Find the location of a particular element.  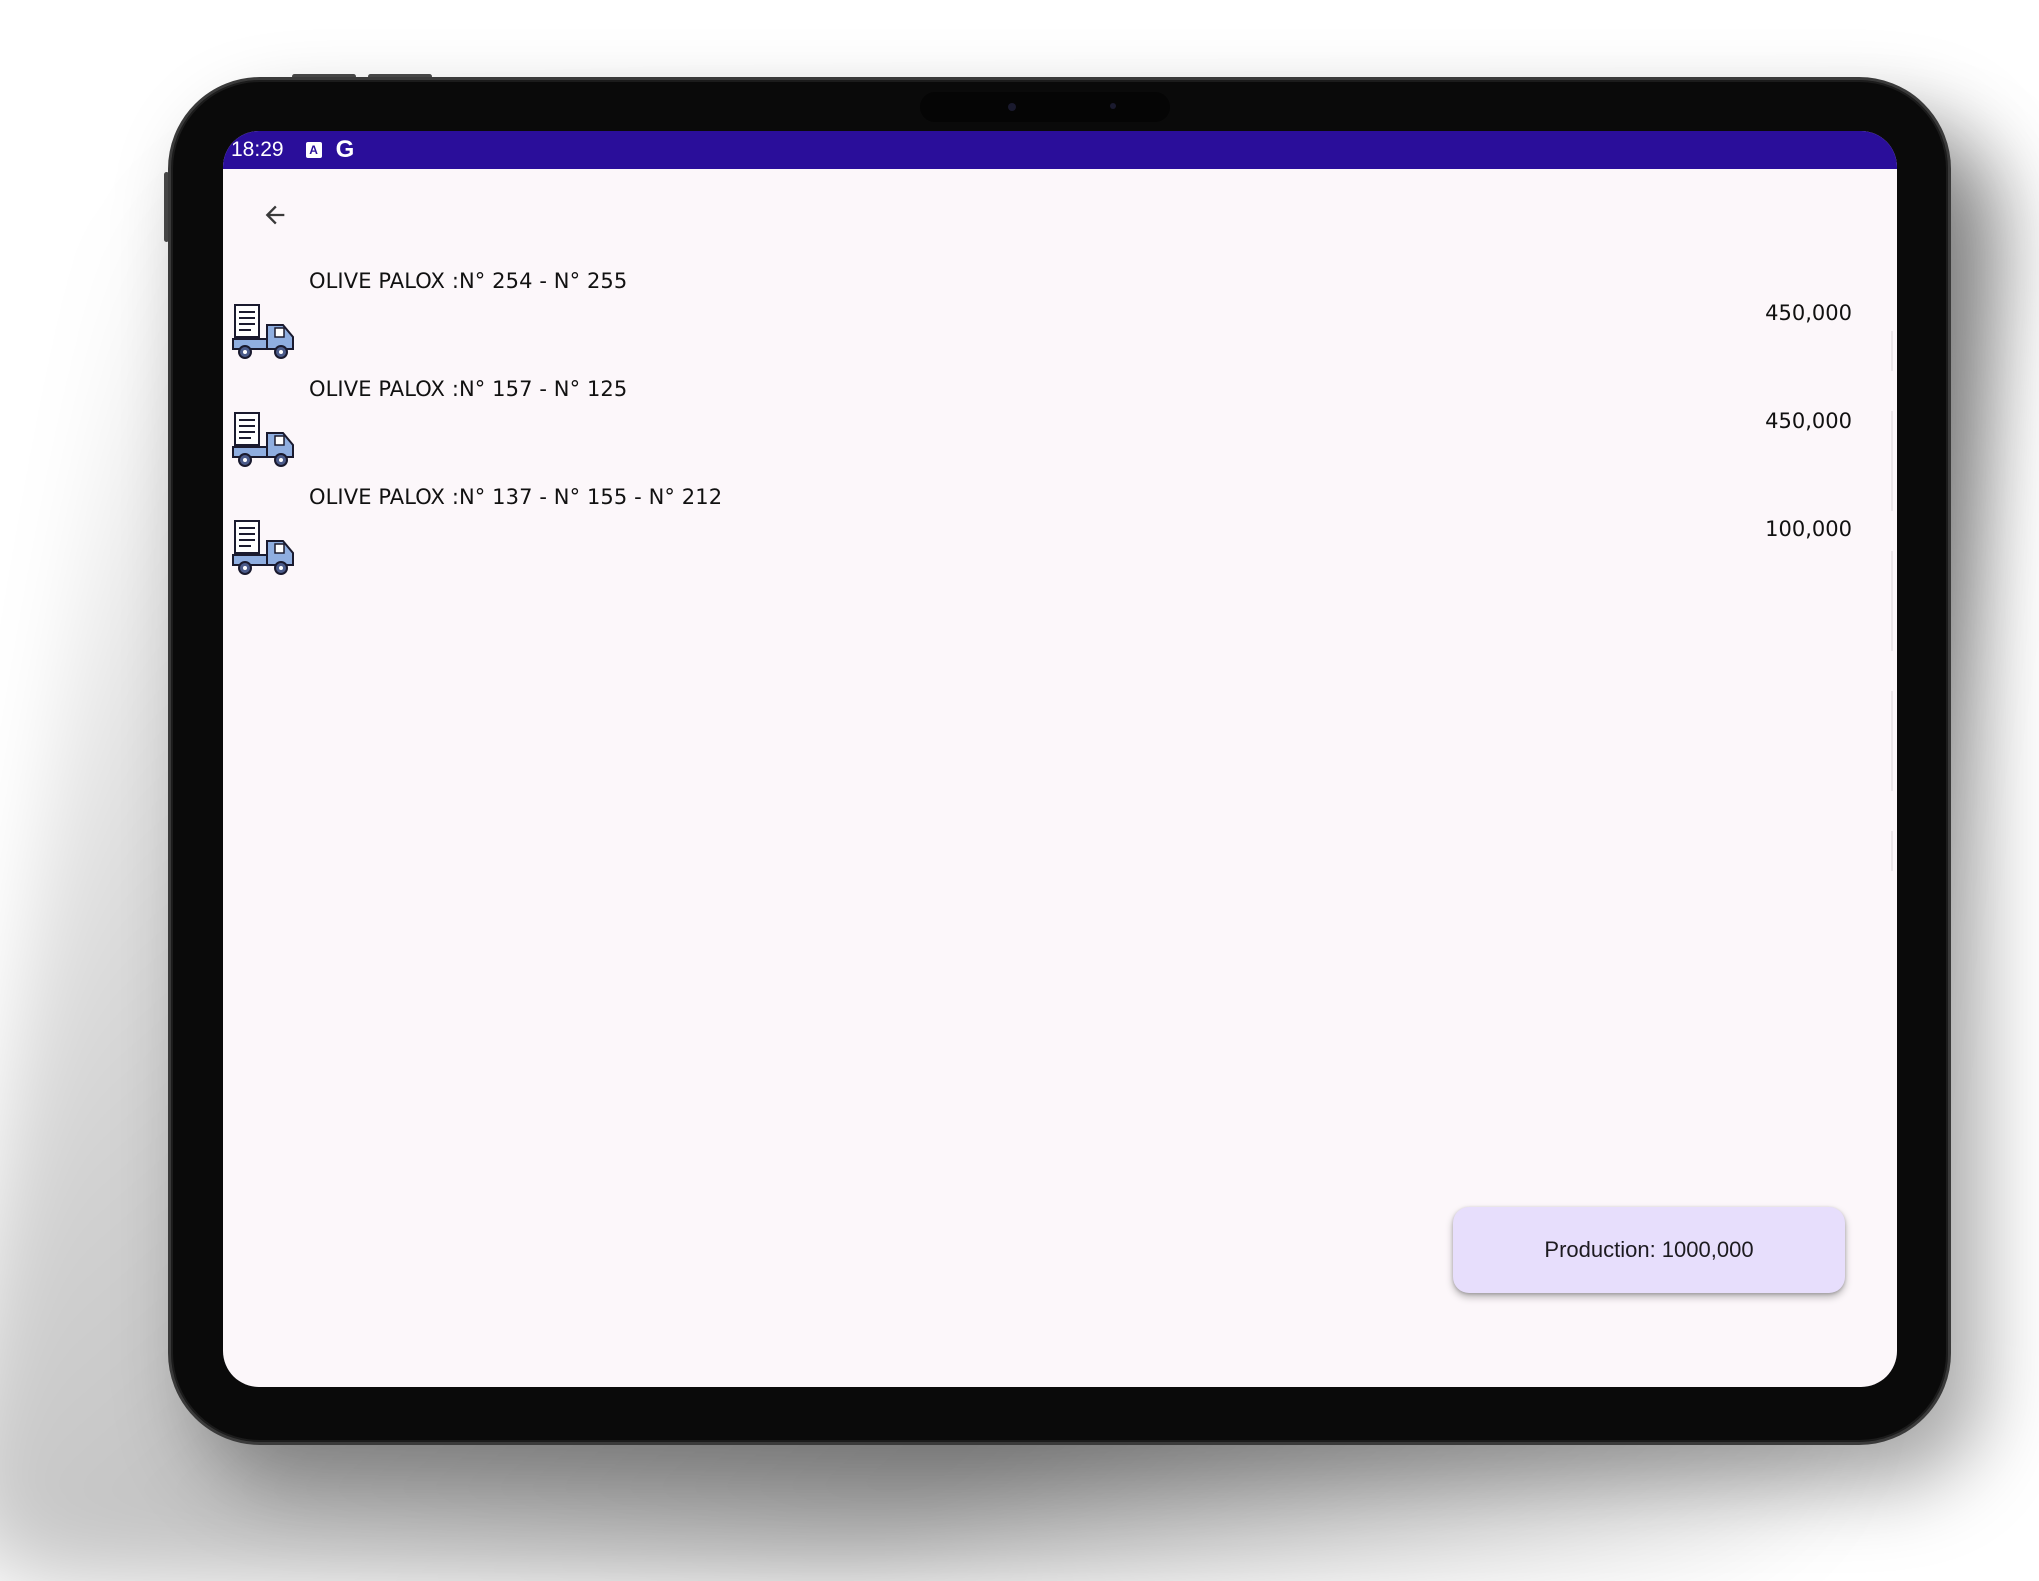

arrow-left-icon is located at coordinates (275, 215).